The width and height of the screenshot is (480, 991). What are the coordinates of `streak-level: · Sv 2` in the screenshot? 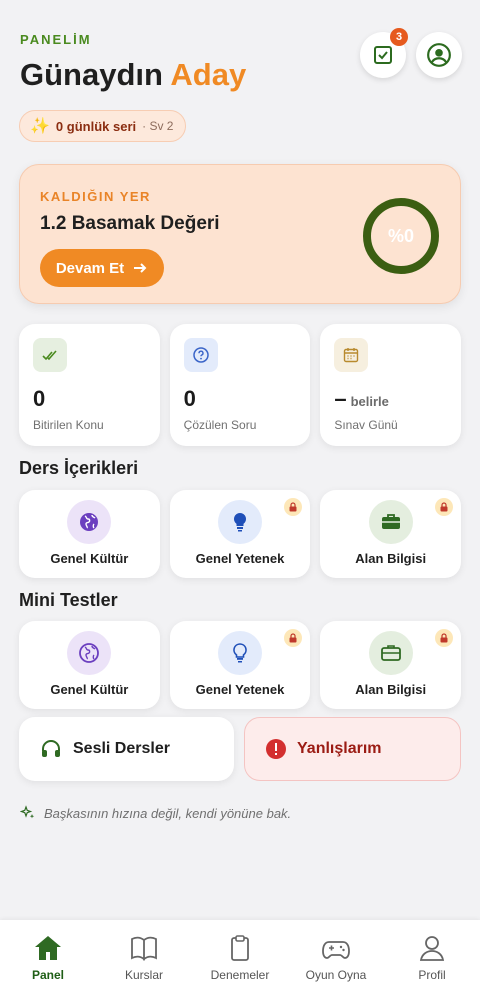 It's located at (158, 126).